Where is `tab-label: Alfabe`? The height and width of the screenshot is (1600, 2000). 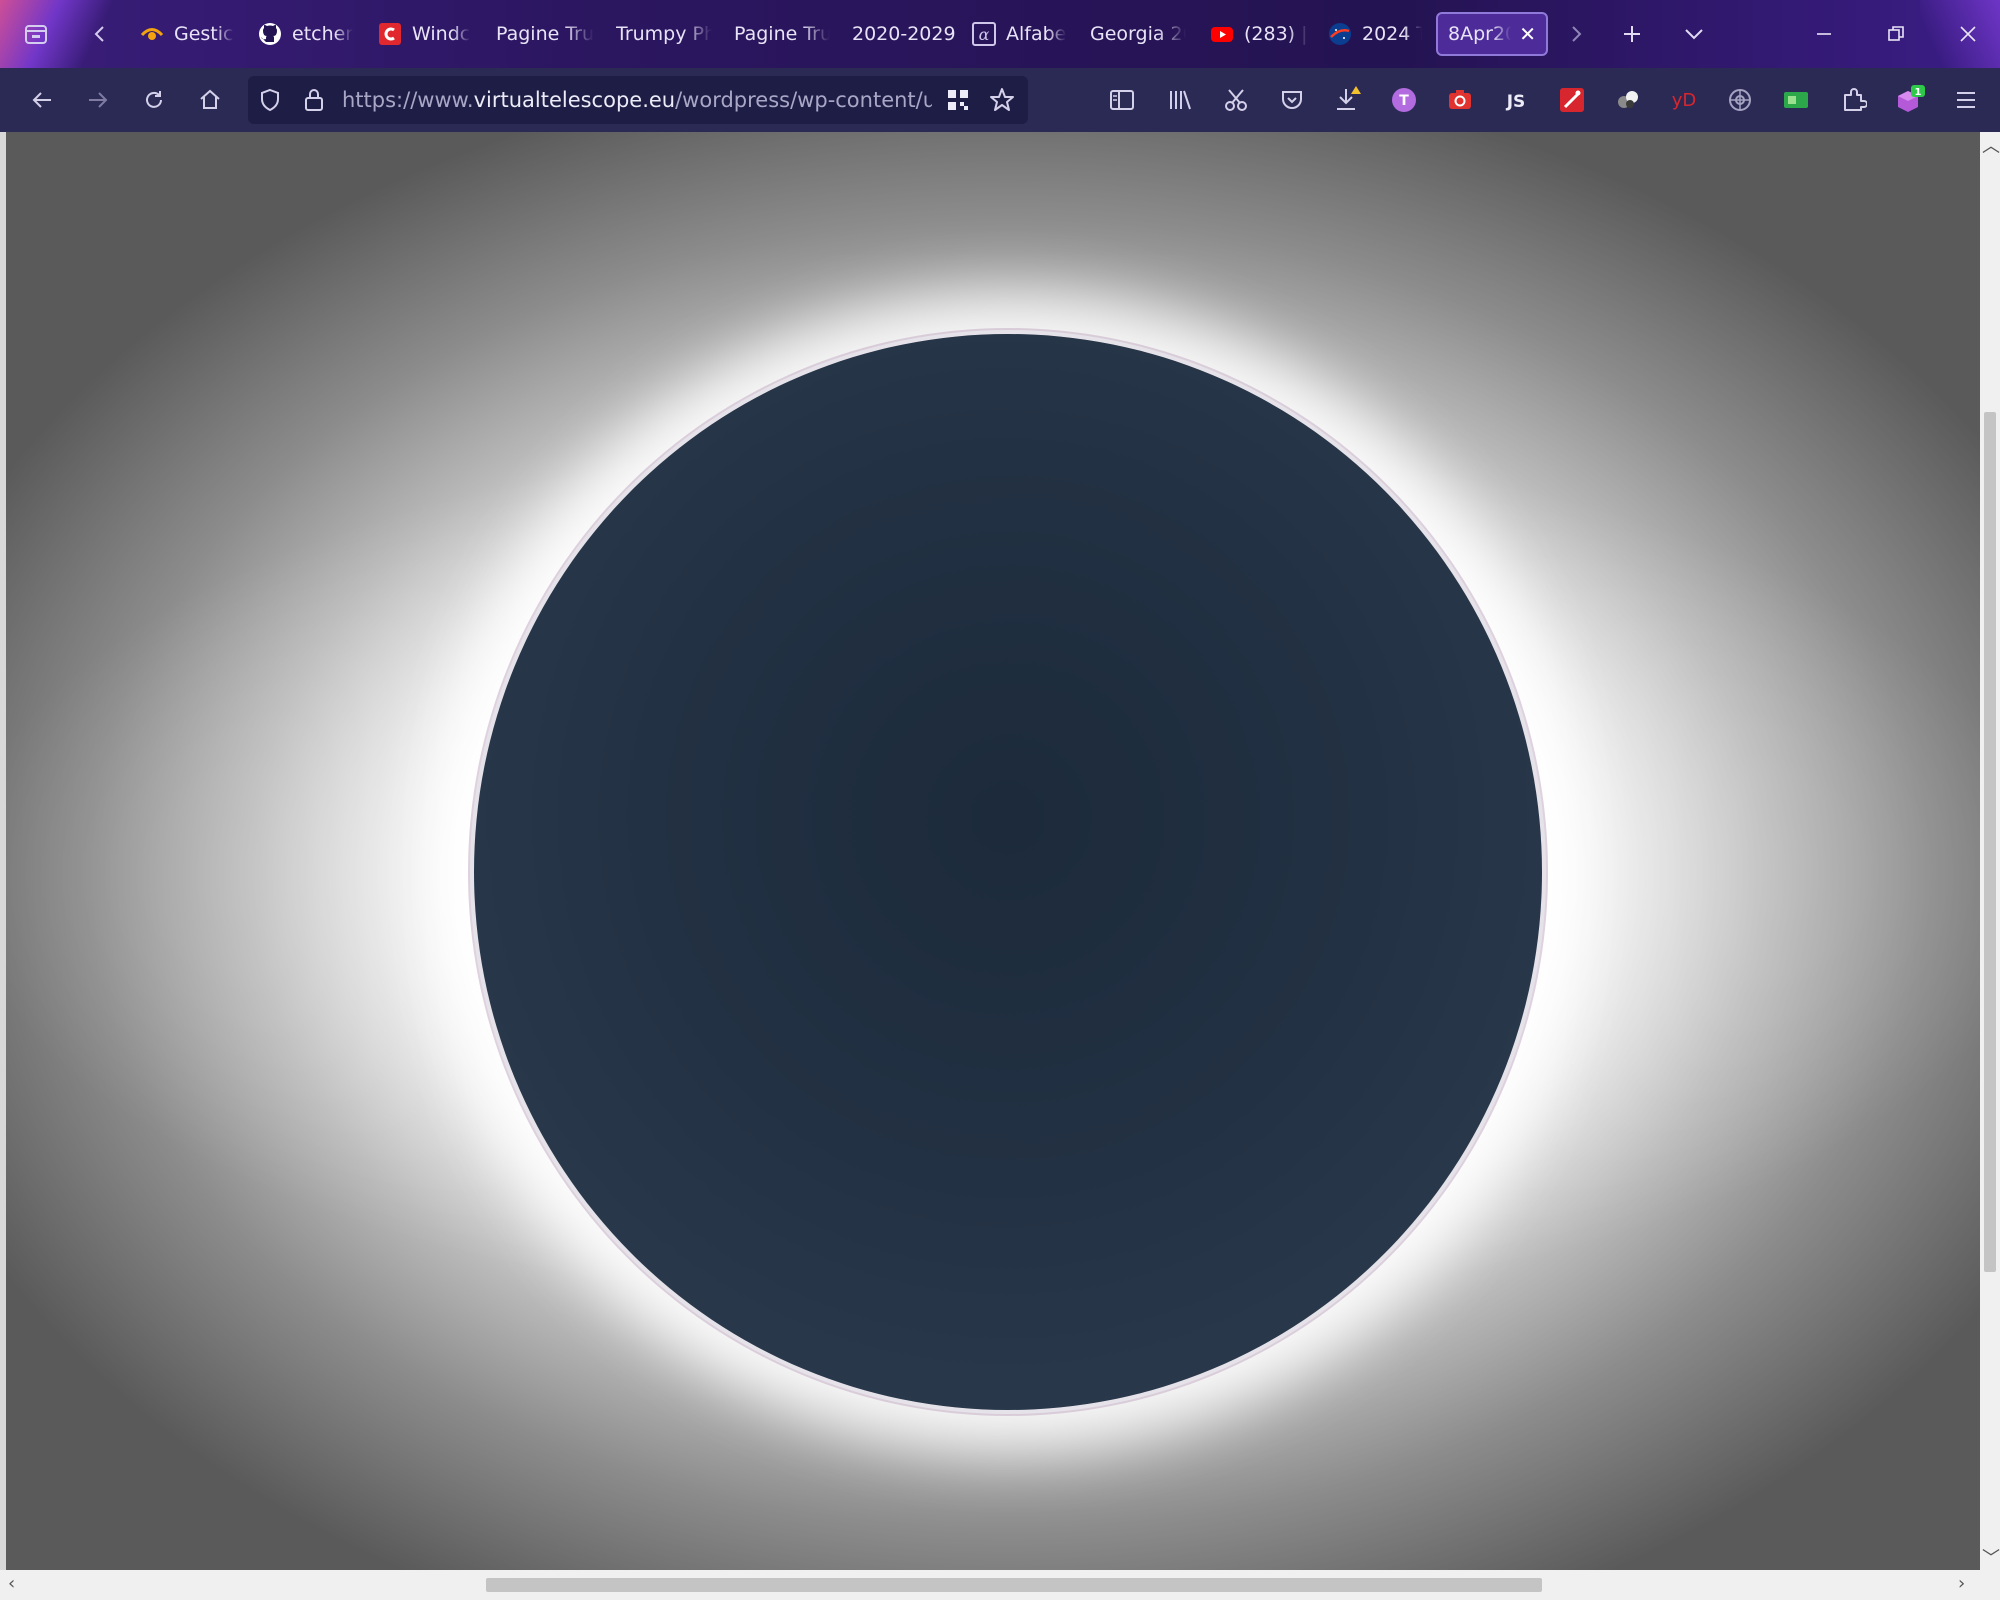
tab-label: Alfabe is located at coordinates (1036, 34).